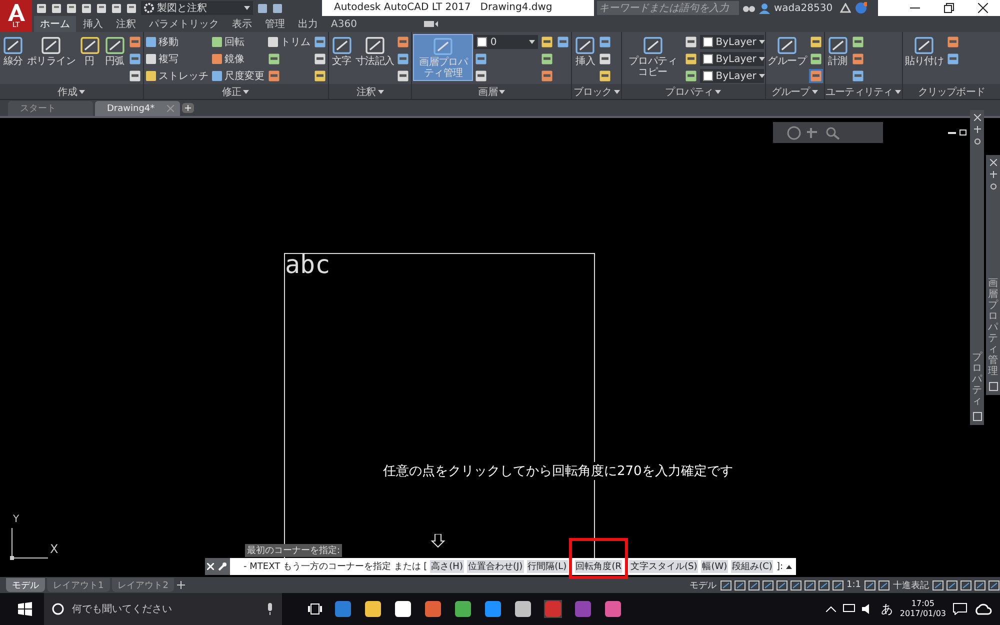 Image resolution: width=1000 pixels, height=625 pixels. What do you see at coordinates (163, 609) in the screenshot?
I see `taskbar-search-field: 何でも聞いてください` at bounding box center [163, 609].